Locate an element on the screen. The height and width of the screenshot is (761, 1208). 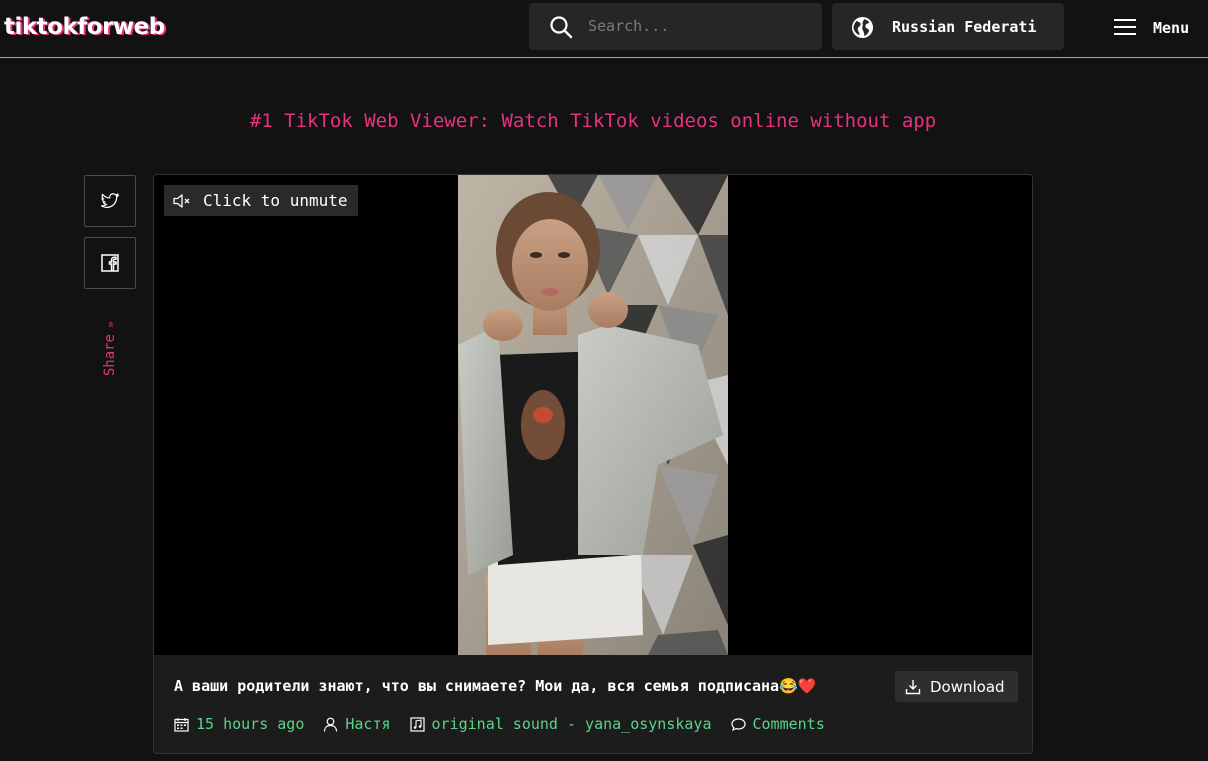
hamburger-menu-icon is located at coordinates (1125, 27).